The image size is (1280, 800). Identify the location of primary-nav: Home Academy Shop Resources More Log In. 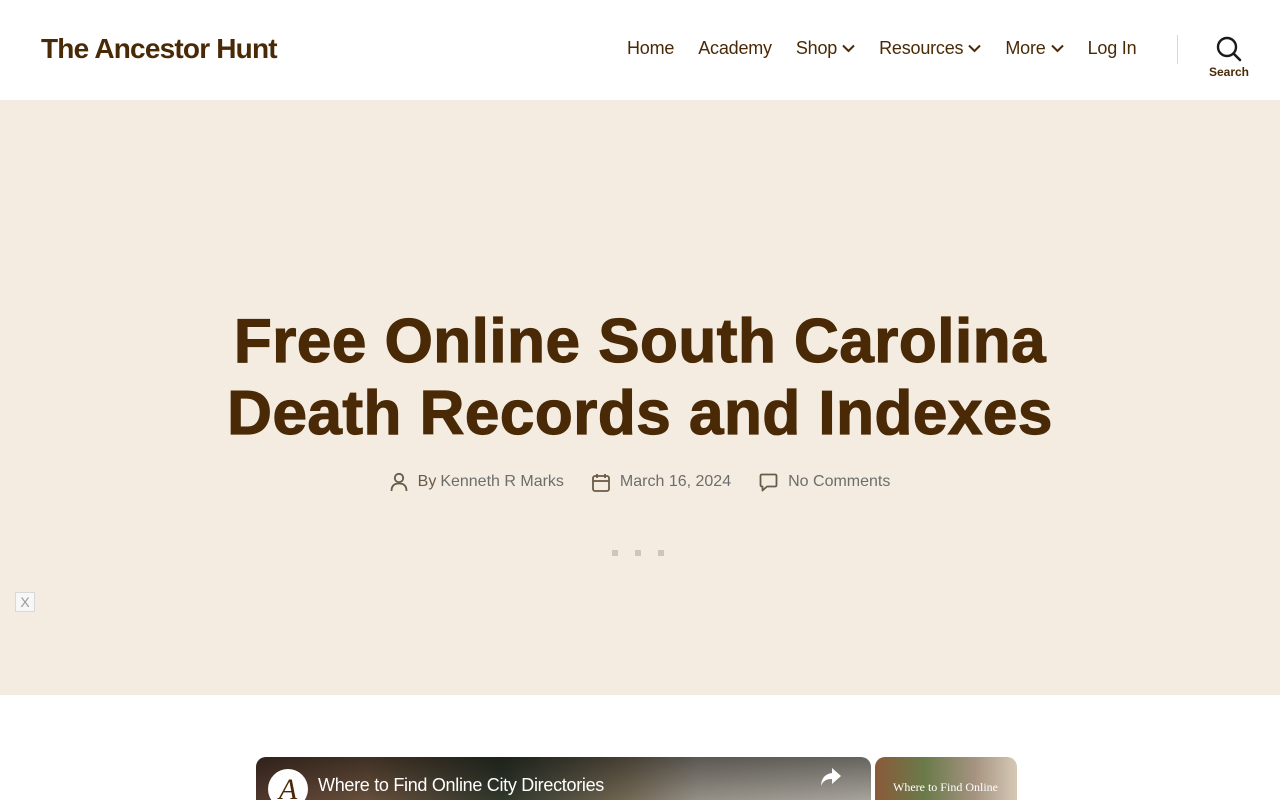
(893, 48).